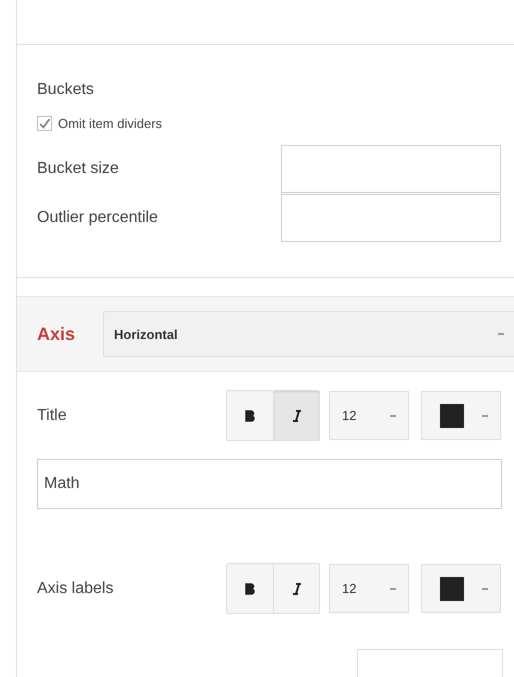 The image size is (514, 677). I want to click on title-field: Math, so click(269, 484).